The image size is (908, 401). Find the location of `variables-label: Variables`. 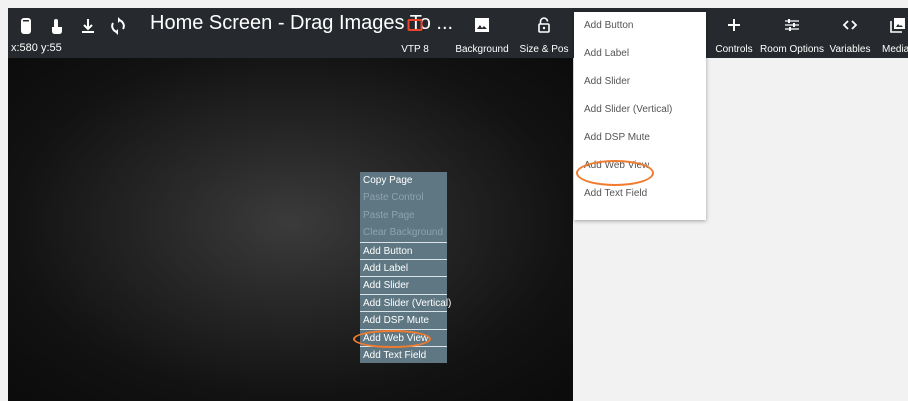

variables-label: Variables is located at coordinates (850, 49).